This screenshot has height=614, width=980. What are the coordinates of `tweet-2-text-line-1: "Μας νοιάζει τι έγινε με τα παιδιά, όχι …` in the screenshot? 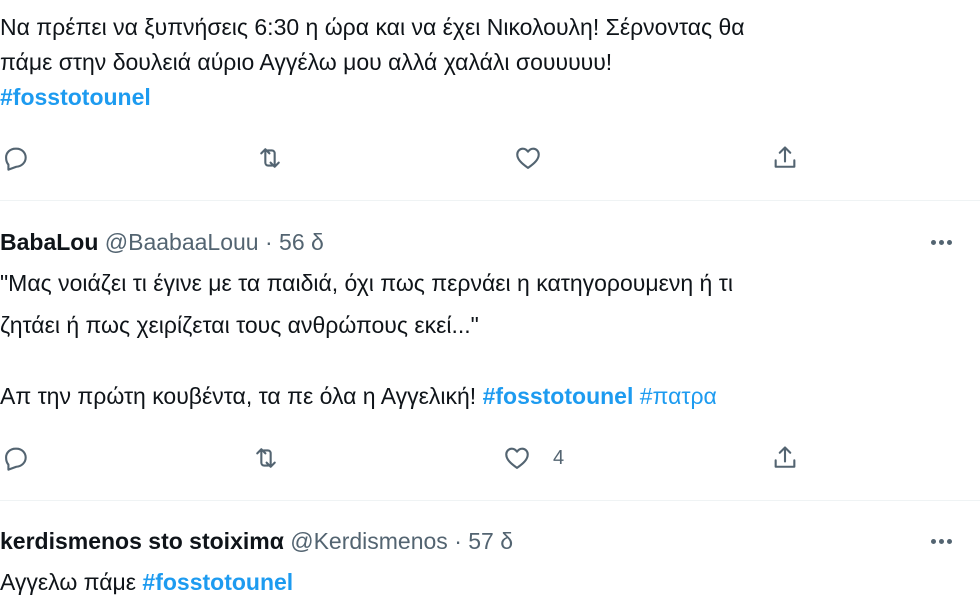 It's located at (366, 283).